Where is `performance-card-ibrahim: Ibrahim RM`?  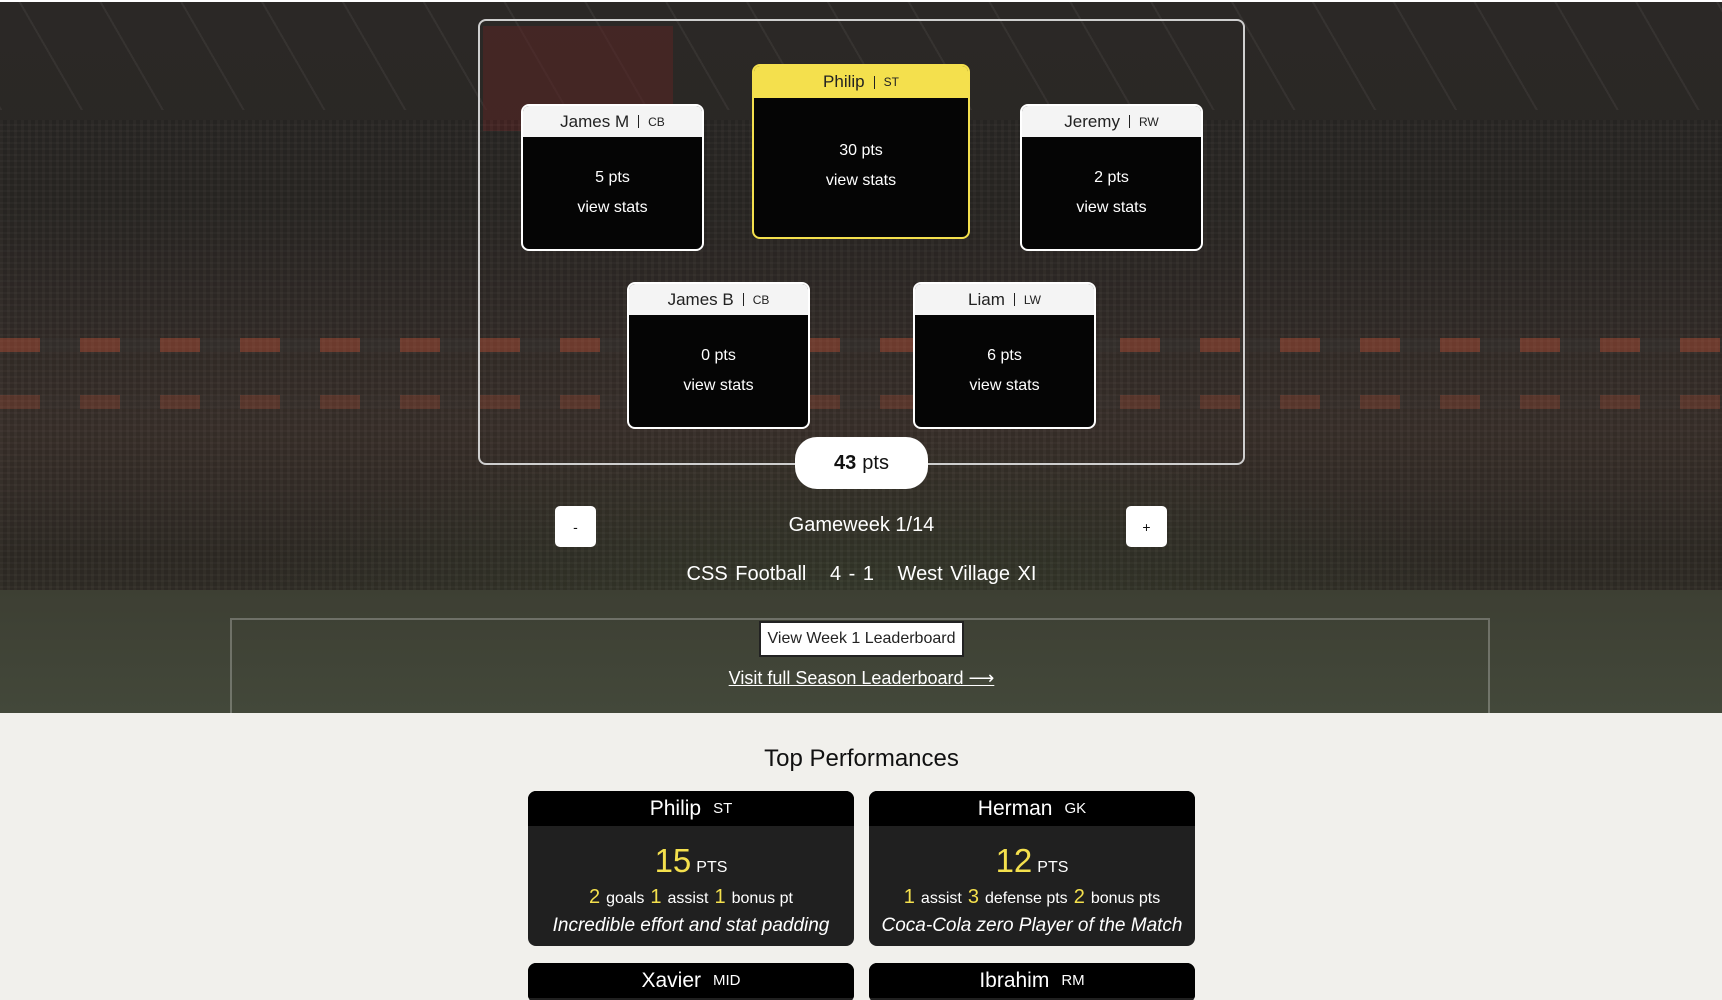
performance-card-ibrahim: Ibrahim RM is located at coordinates (1032, 981).